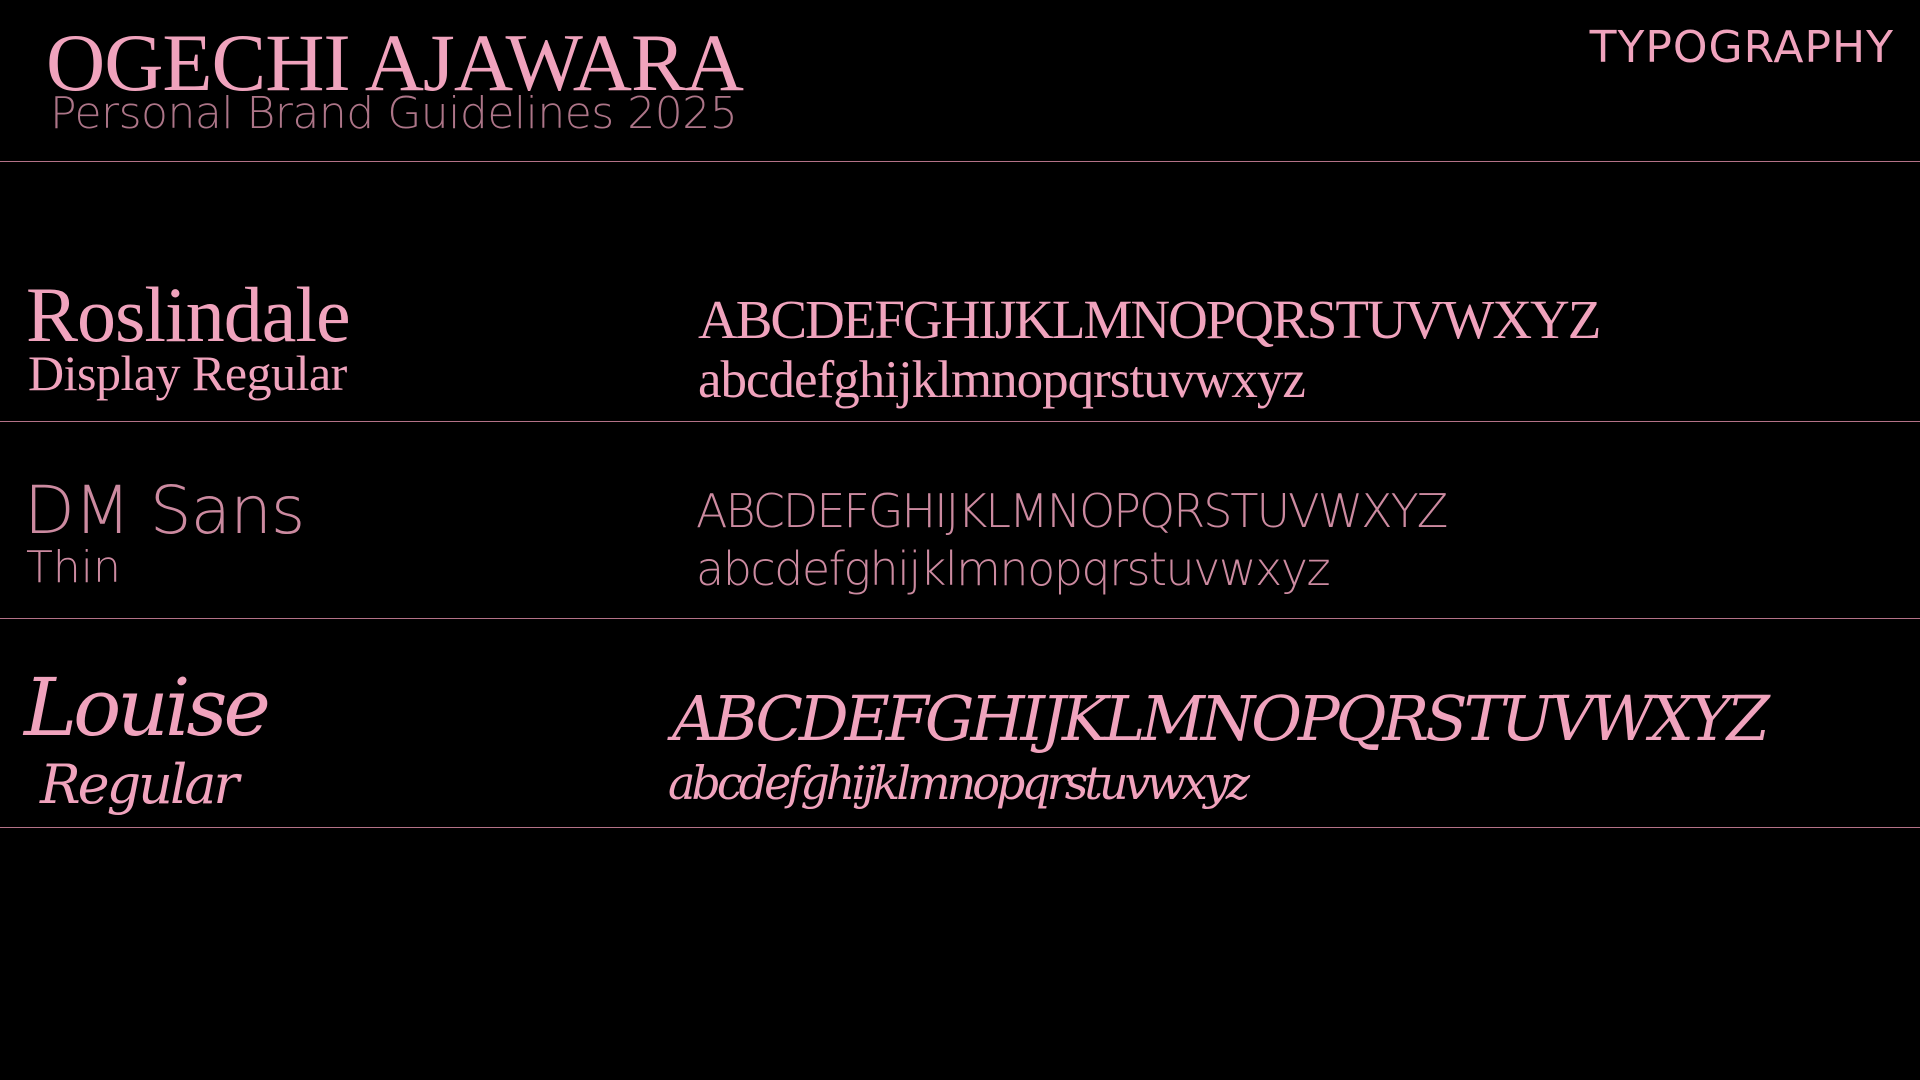 The image size is (1920, 1080). What do you see at coordinates (164, 510) in the screenshot?
I see `font-name: DM Sans` at bounding box center [164, 510].